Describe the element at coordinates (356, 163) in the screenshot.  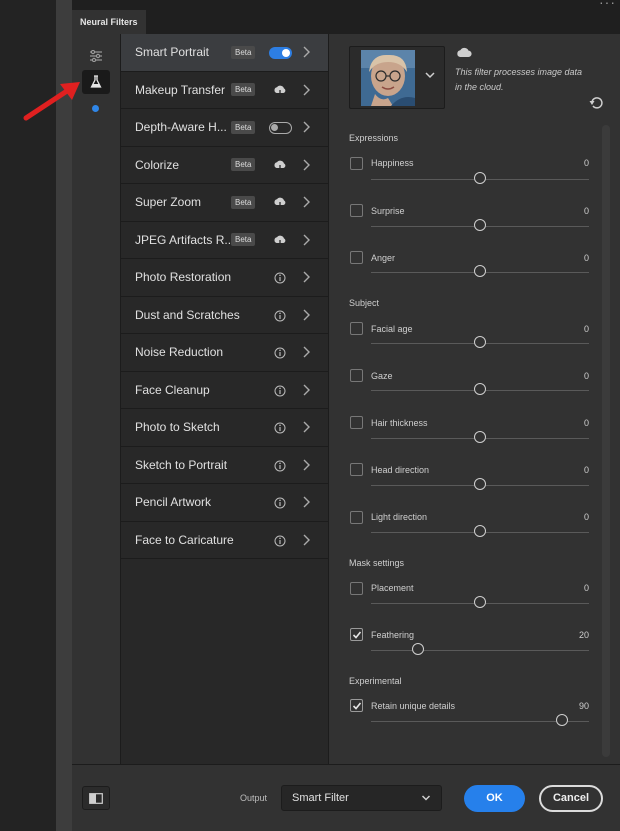
I see `happiness-checkbox` at that location.